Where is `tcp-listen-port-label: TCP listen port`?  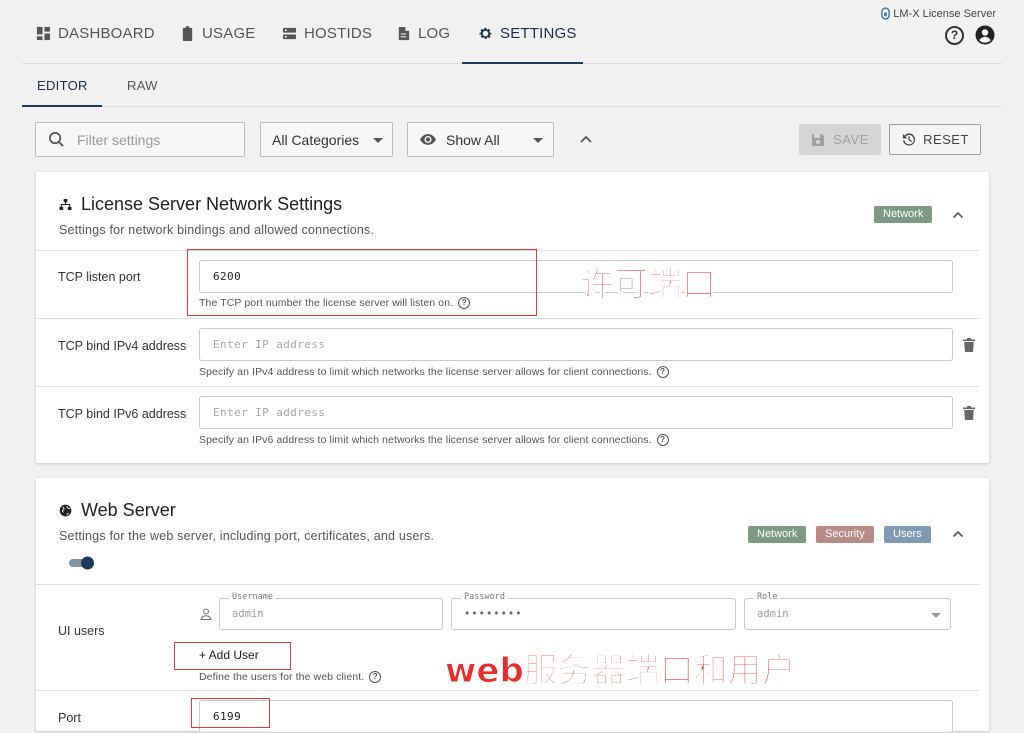
tcp-listen-port-label: TCP listen port is located at coordinates (99, 277).